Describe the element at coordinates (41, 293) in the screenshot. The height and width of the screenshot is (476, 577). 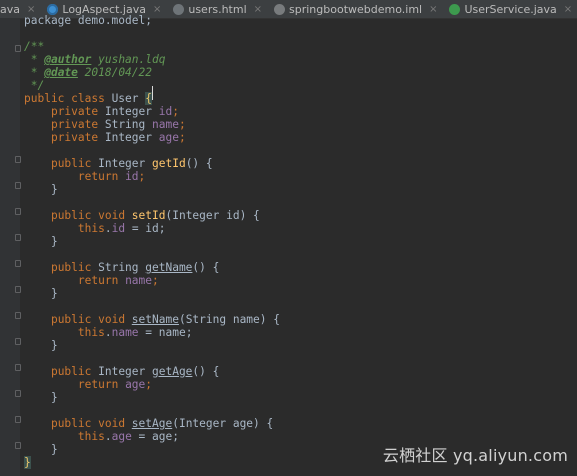
I see `code-line-getname-close: }` at that location.